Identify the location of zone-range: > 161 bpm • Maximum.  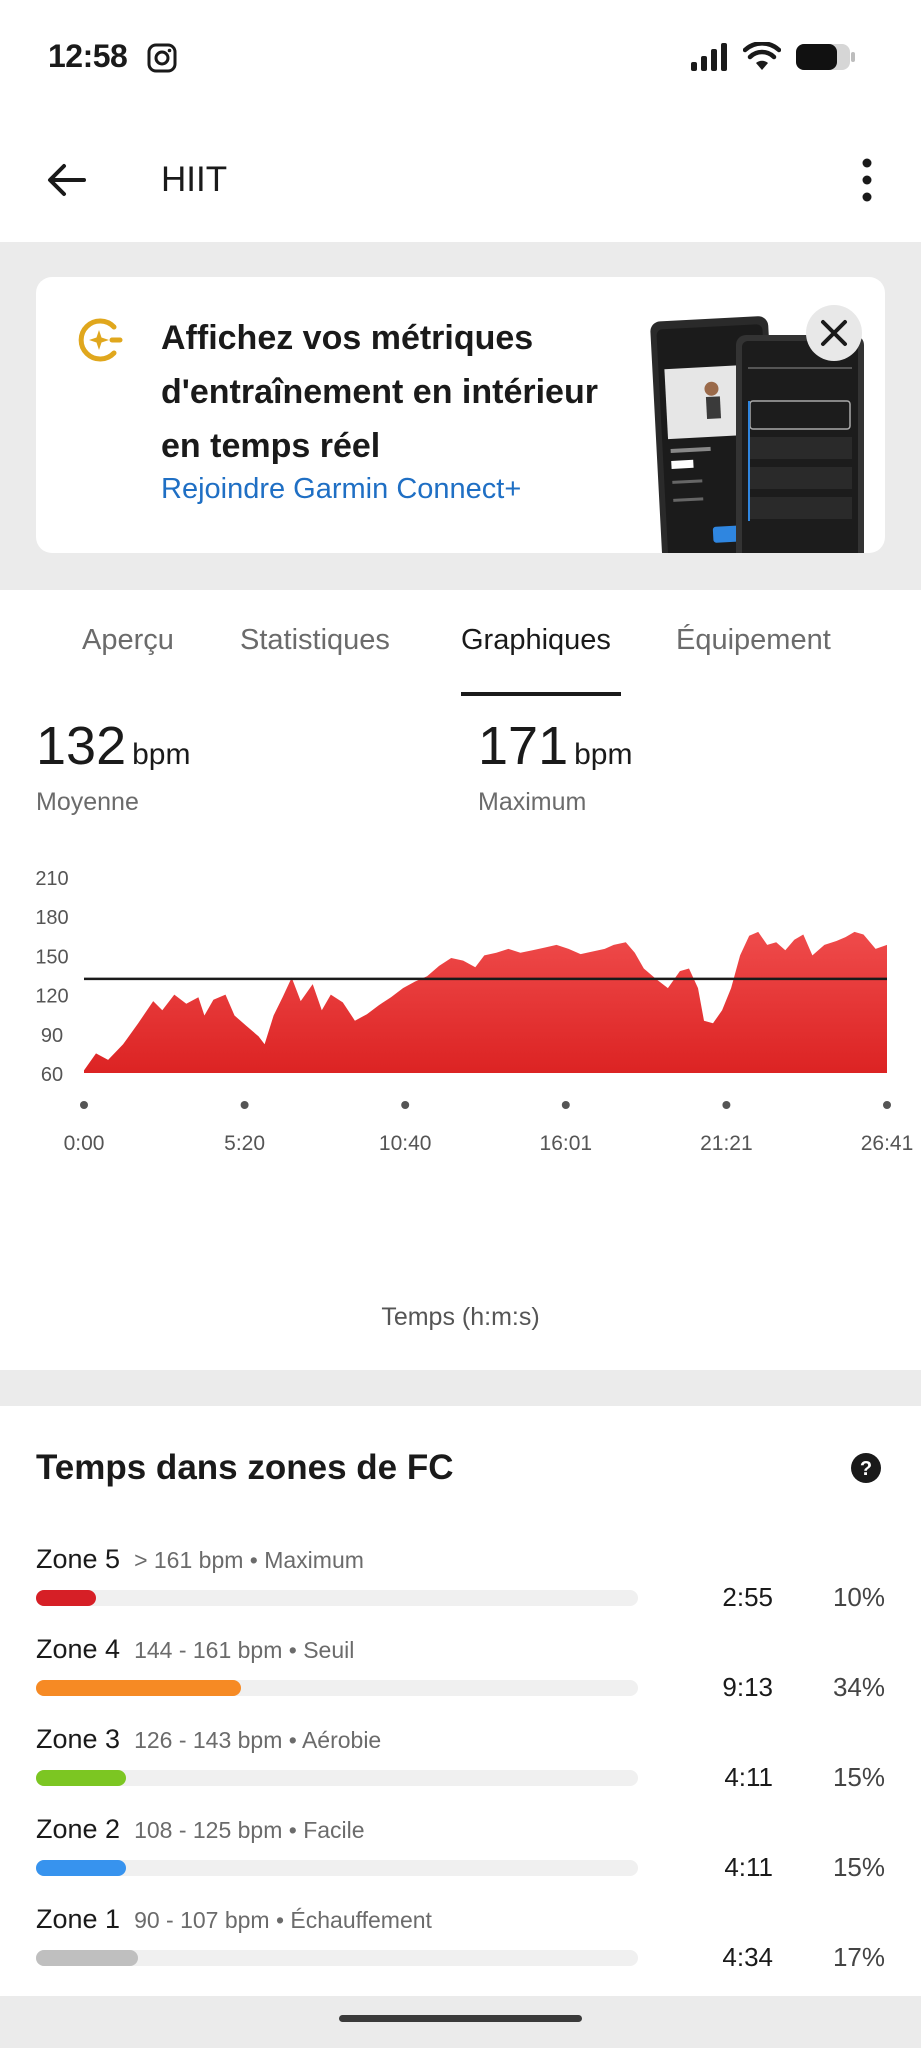
(249, 1560).